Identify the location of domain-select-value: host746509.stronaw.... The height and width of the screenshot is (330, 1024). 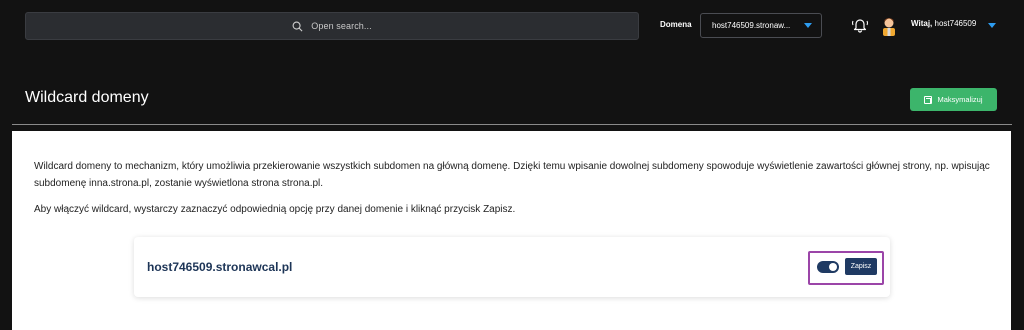
(751, 25).